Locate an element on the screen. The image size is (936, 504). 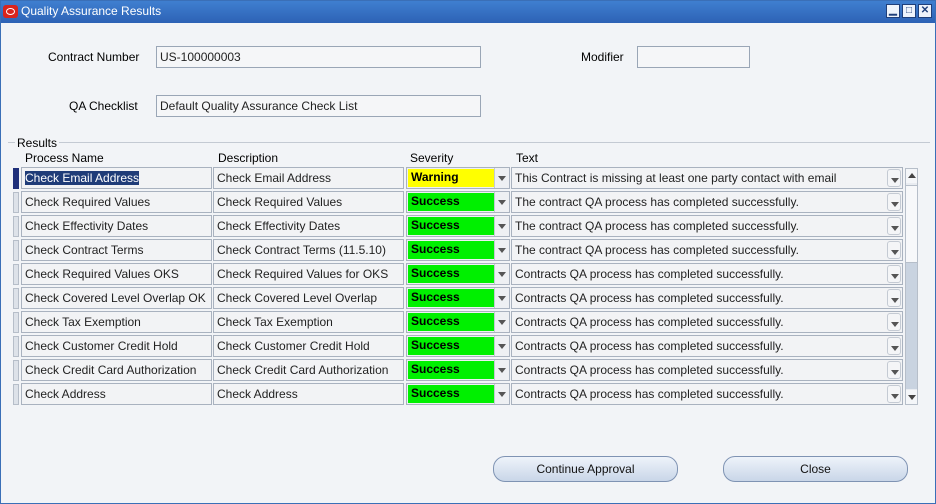
description-cell: Check Required Values is located at coordinates (308, 202).